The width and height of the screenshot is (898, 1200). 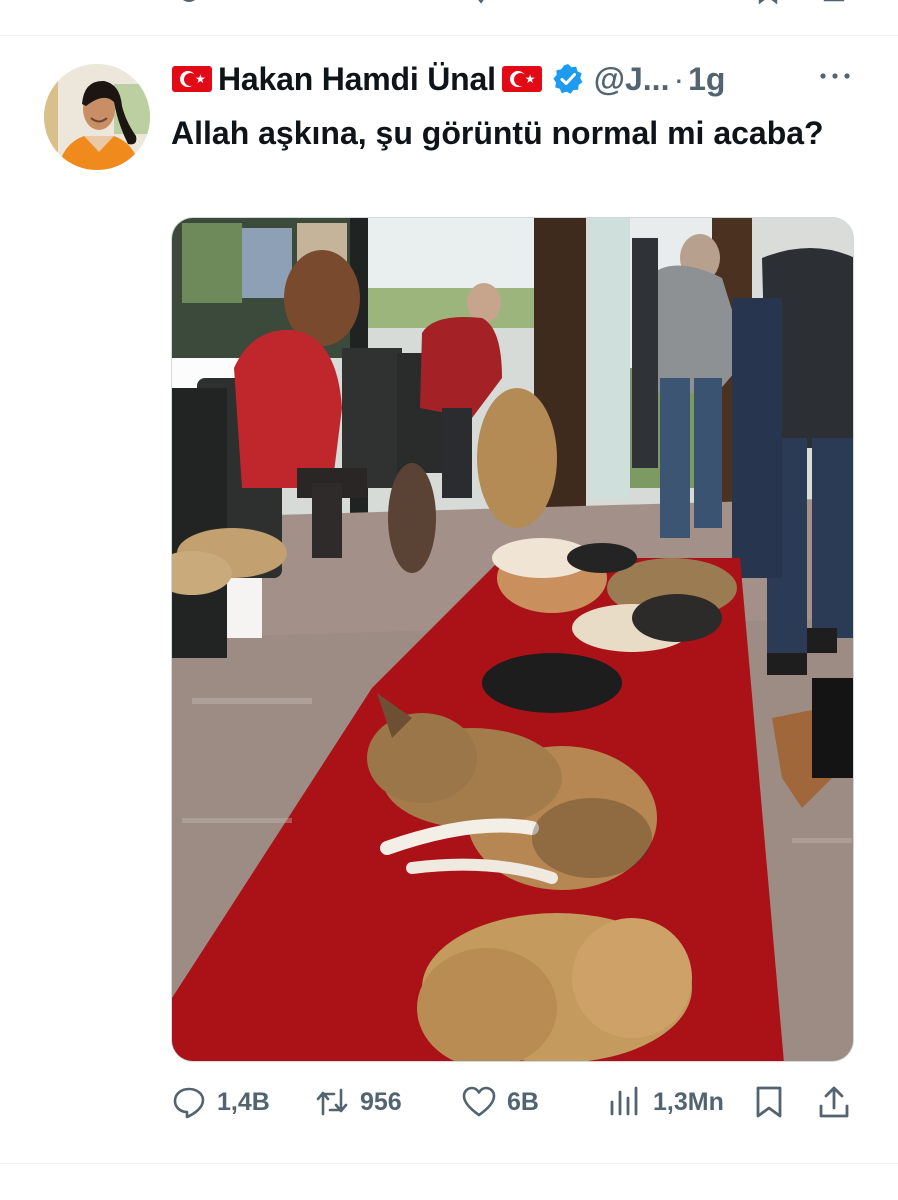 What do you see at coordinates (243, 1101) in the screenshot?
I see `reply-count: 1,4B` at bounding box center [243, 1101].